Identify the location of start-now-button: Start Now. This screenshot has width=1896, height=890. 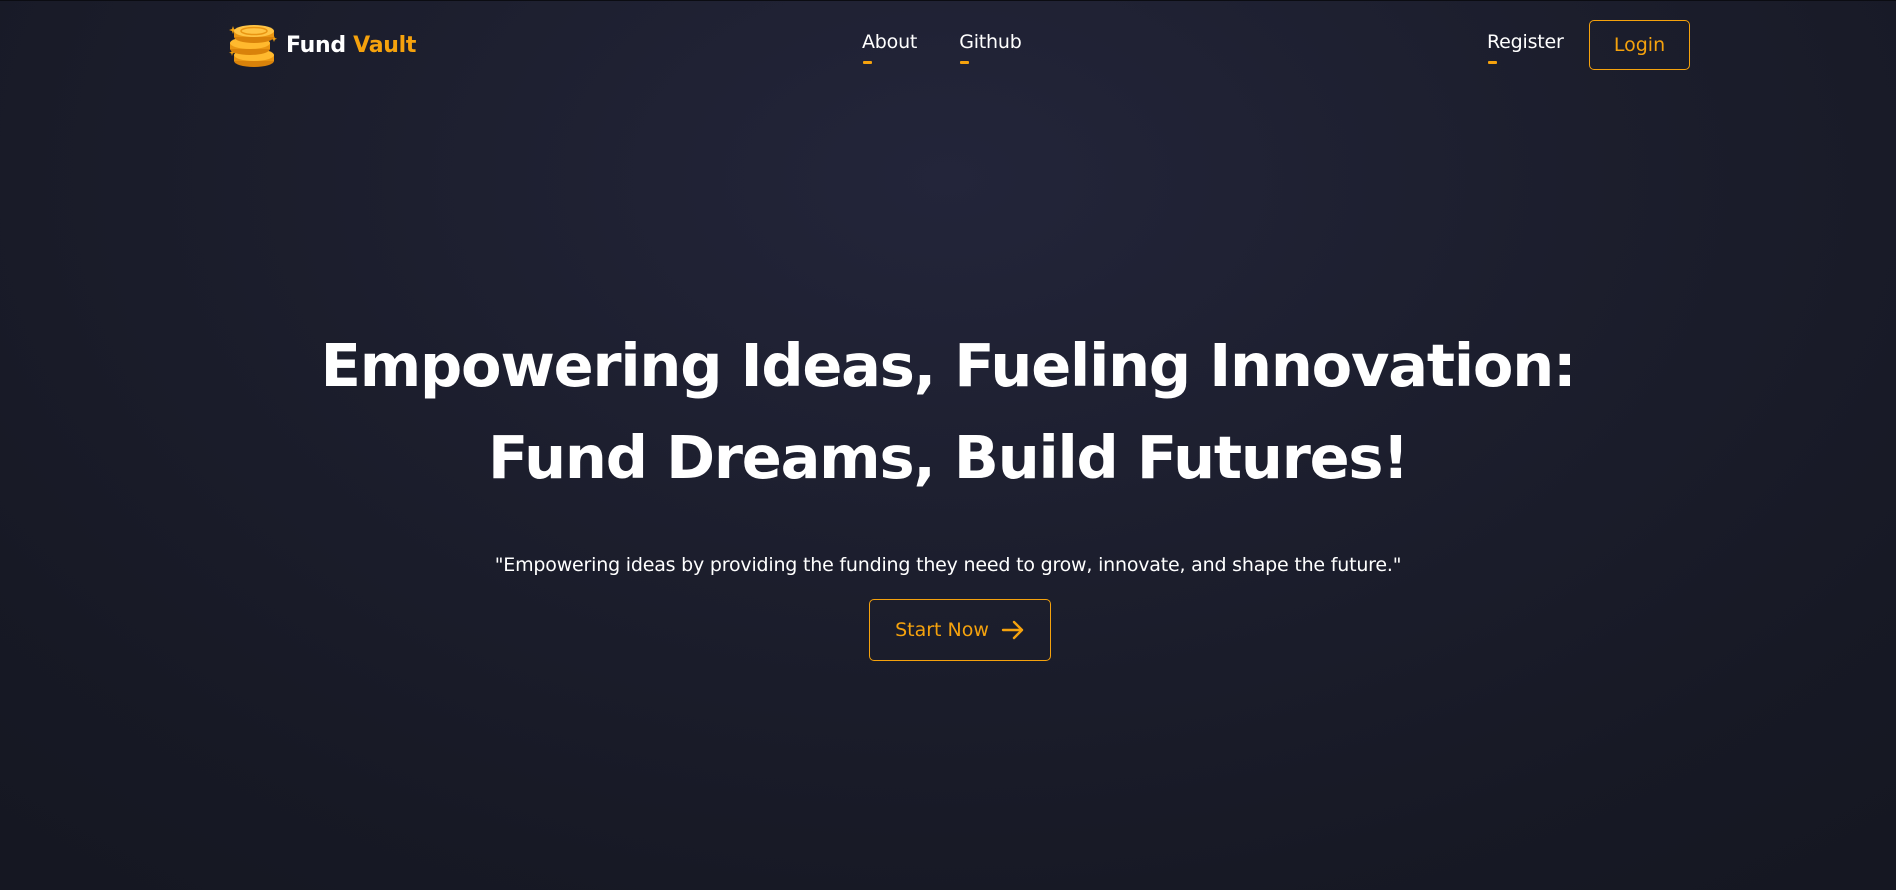
(960, 630).